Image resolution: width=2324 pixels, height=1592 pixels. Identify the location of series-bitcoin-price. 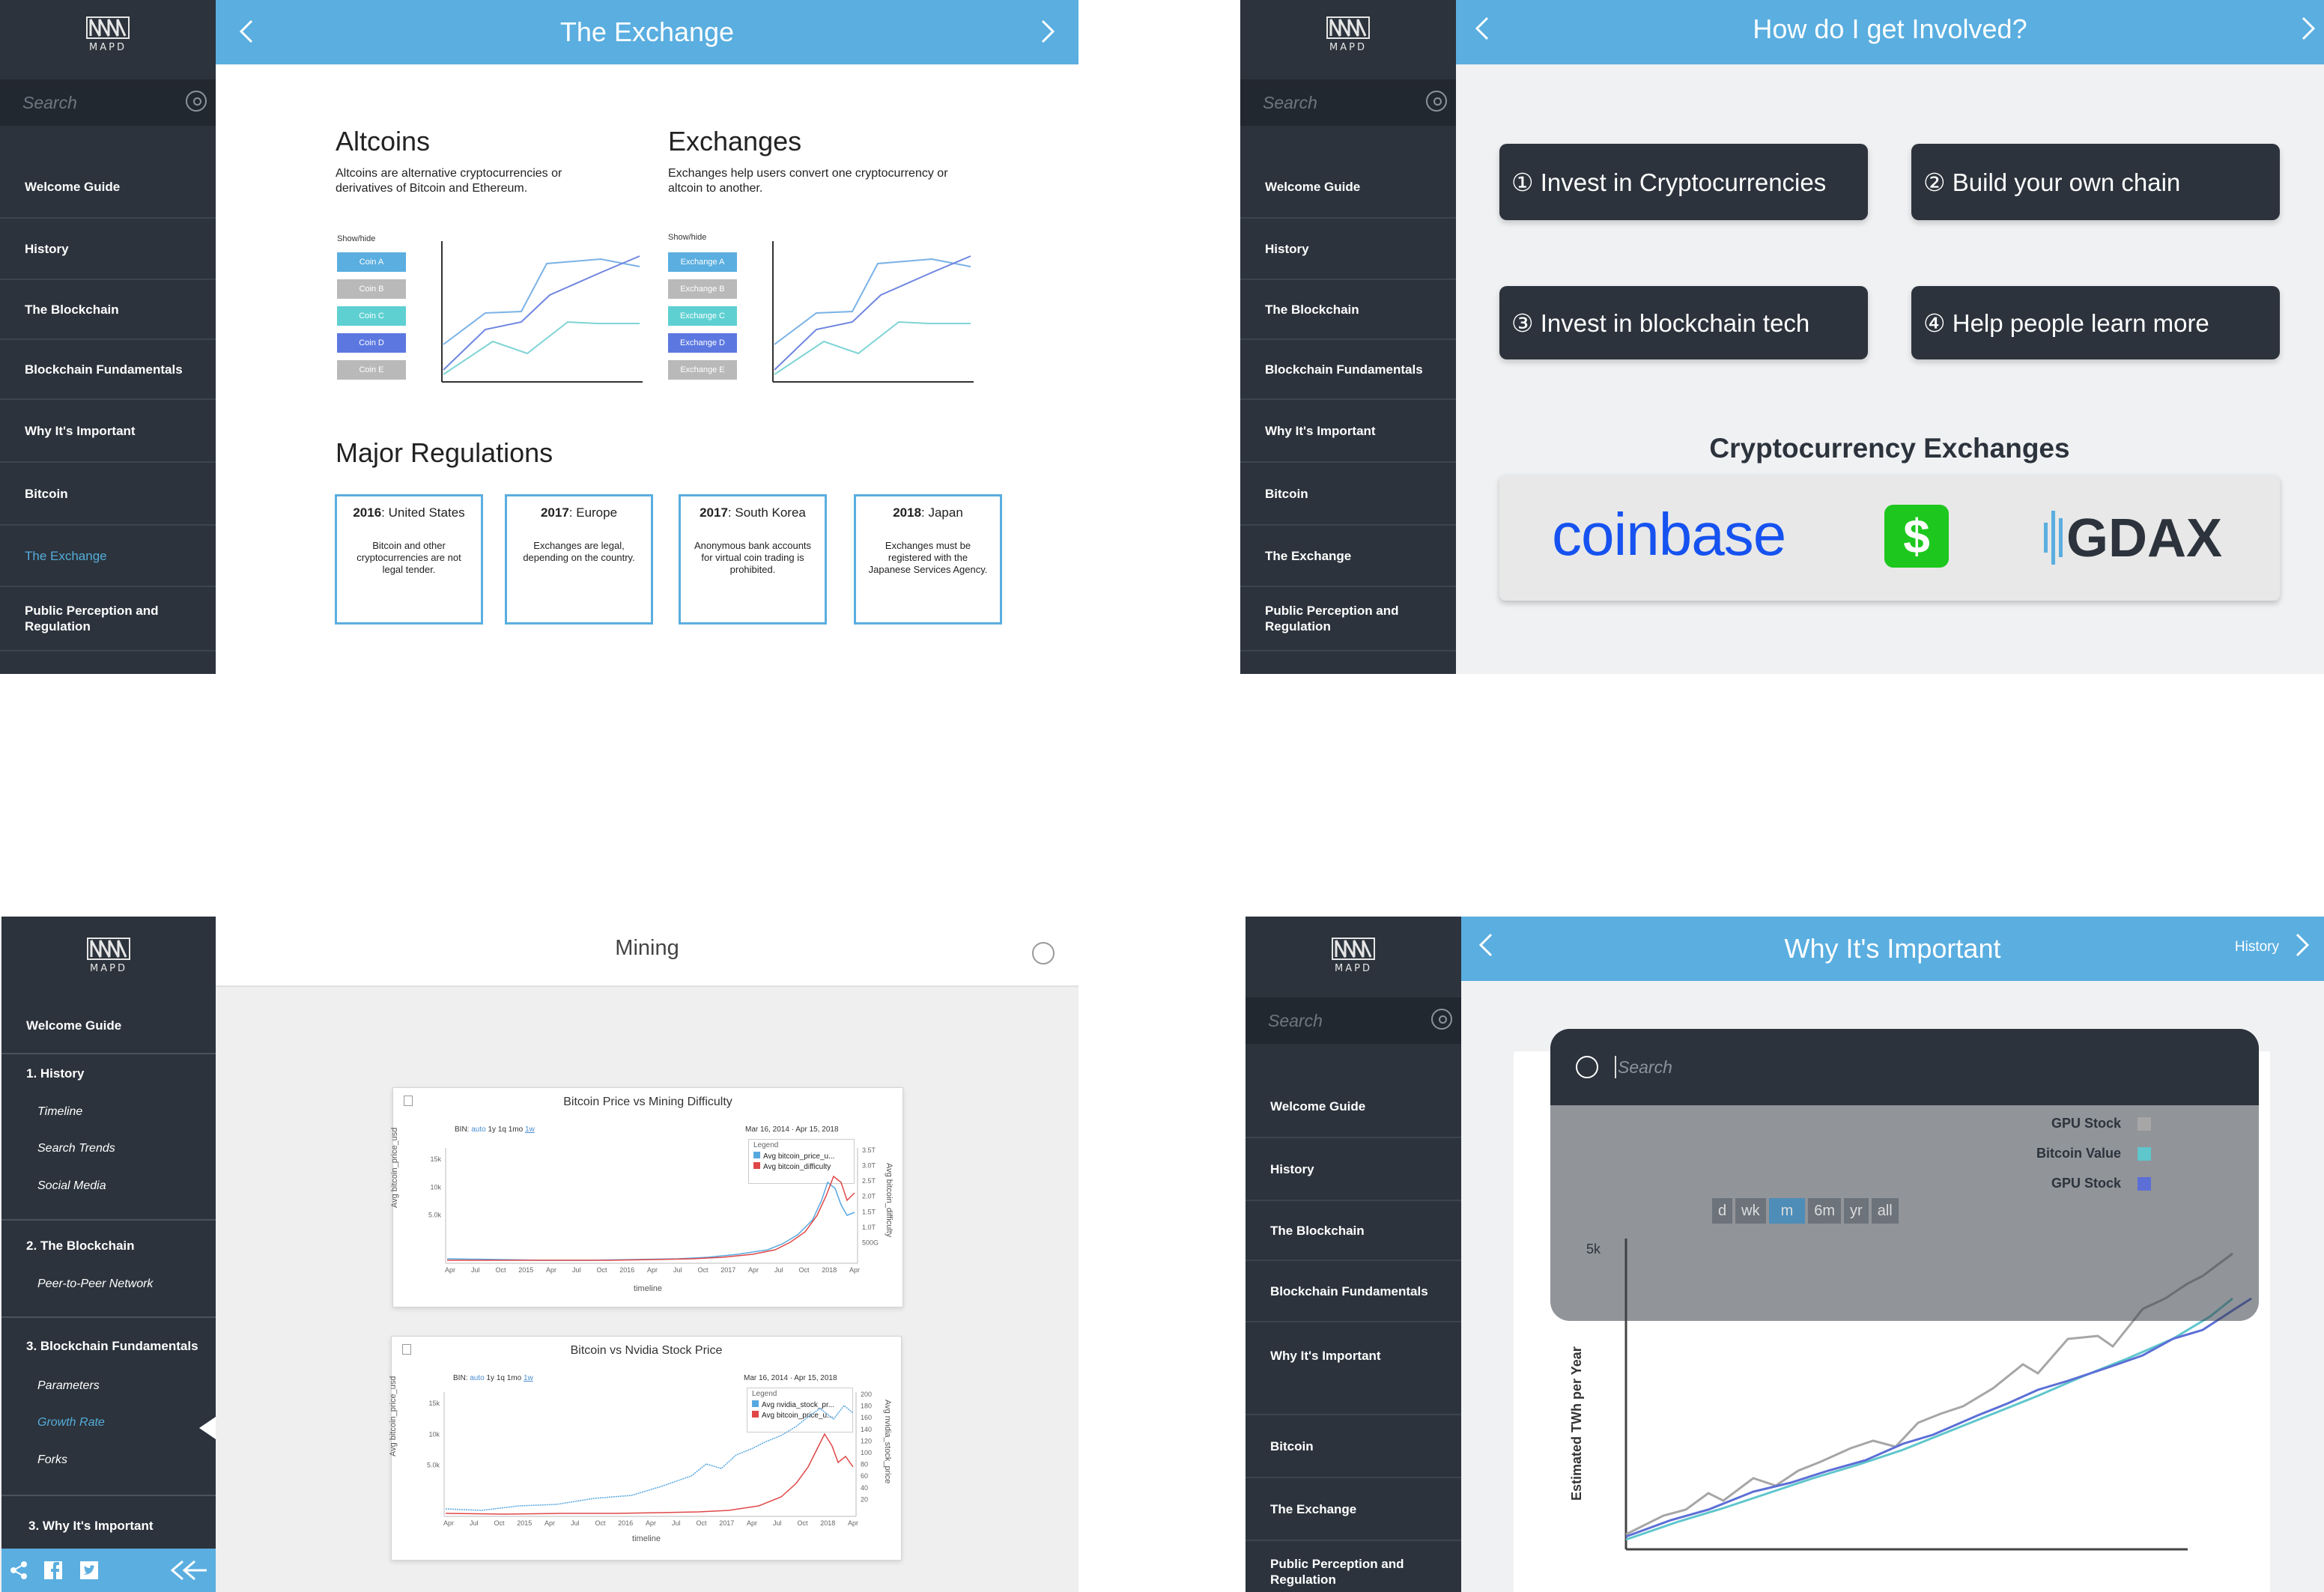
(650, 1221).